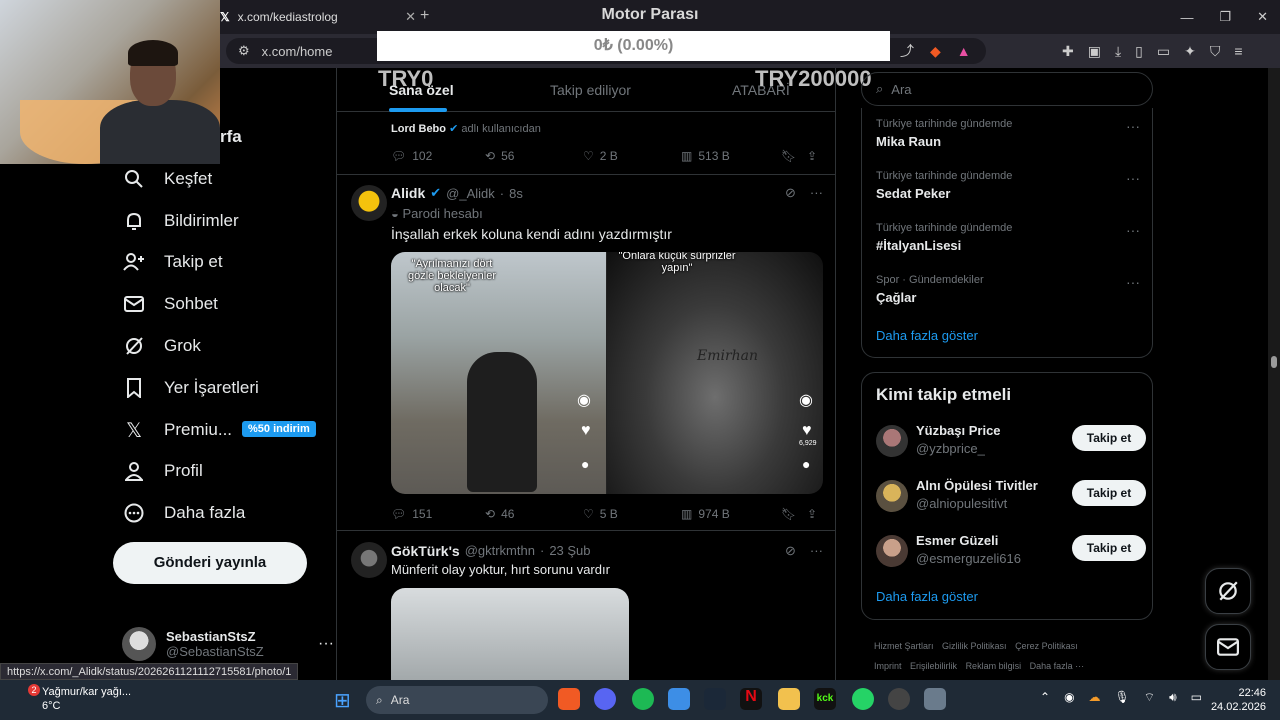  Describe the element at coordinates (470, 193) in the screenshot. I see `author-handle: @_Alidk` at that location.